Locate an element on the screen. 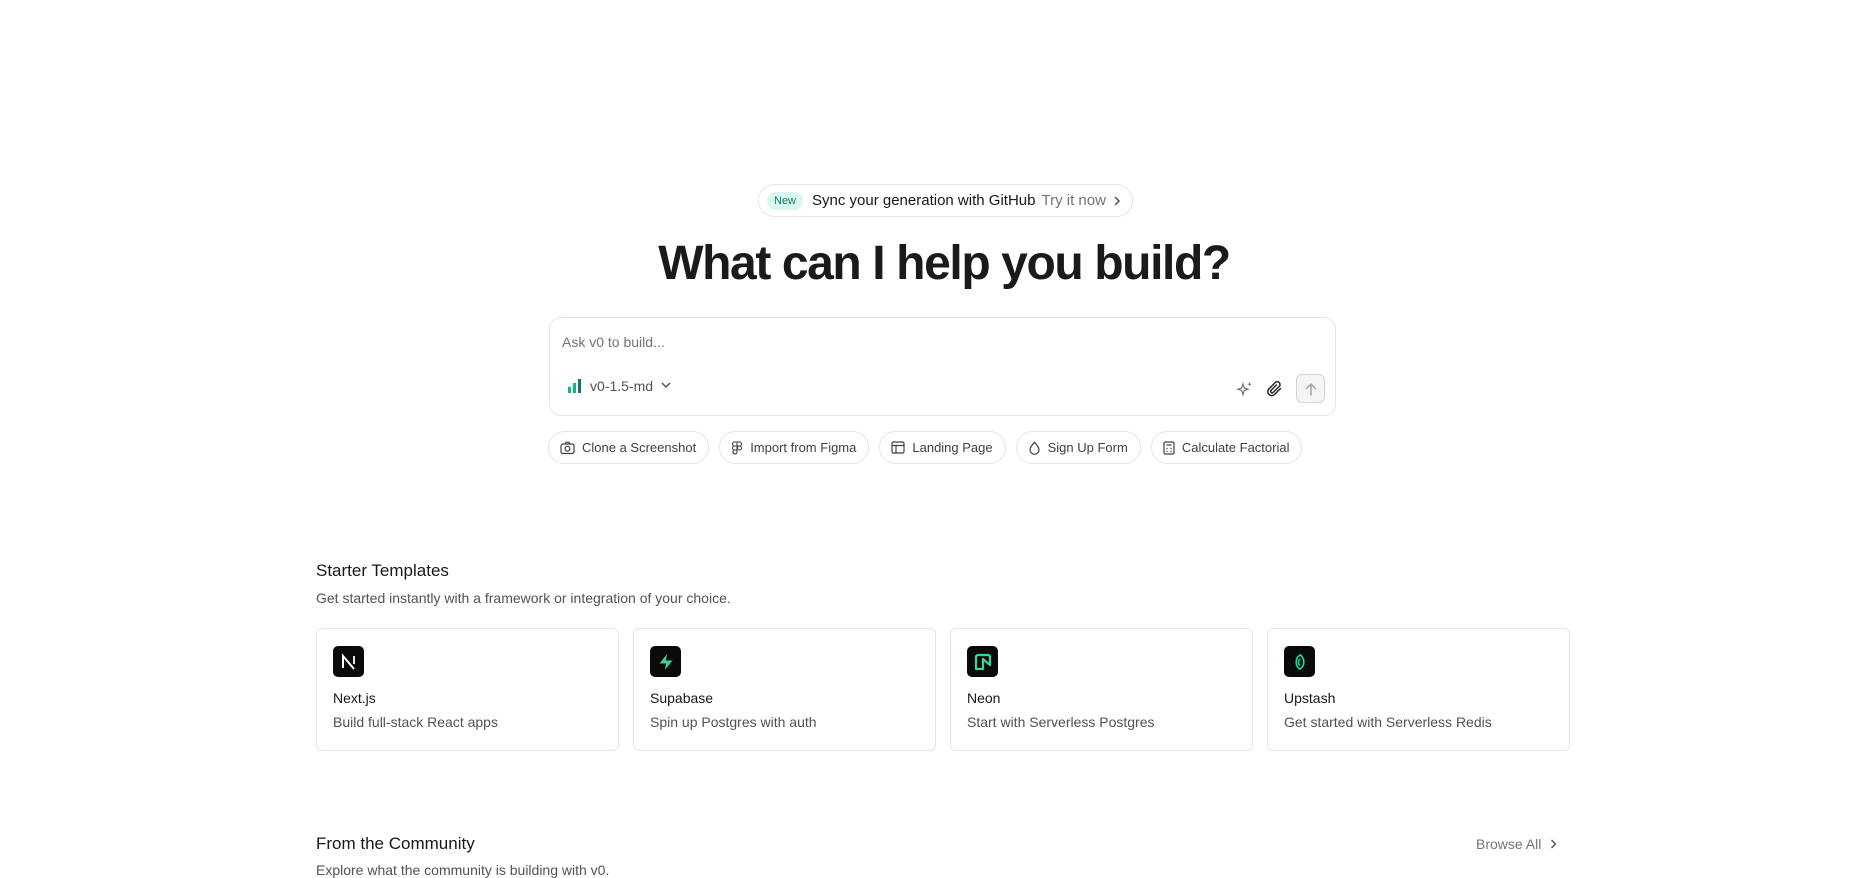 The height and width of the screenshot is (878, 1872). neon-logo-icon is located at coordinates (982, 661).